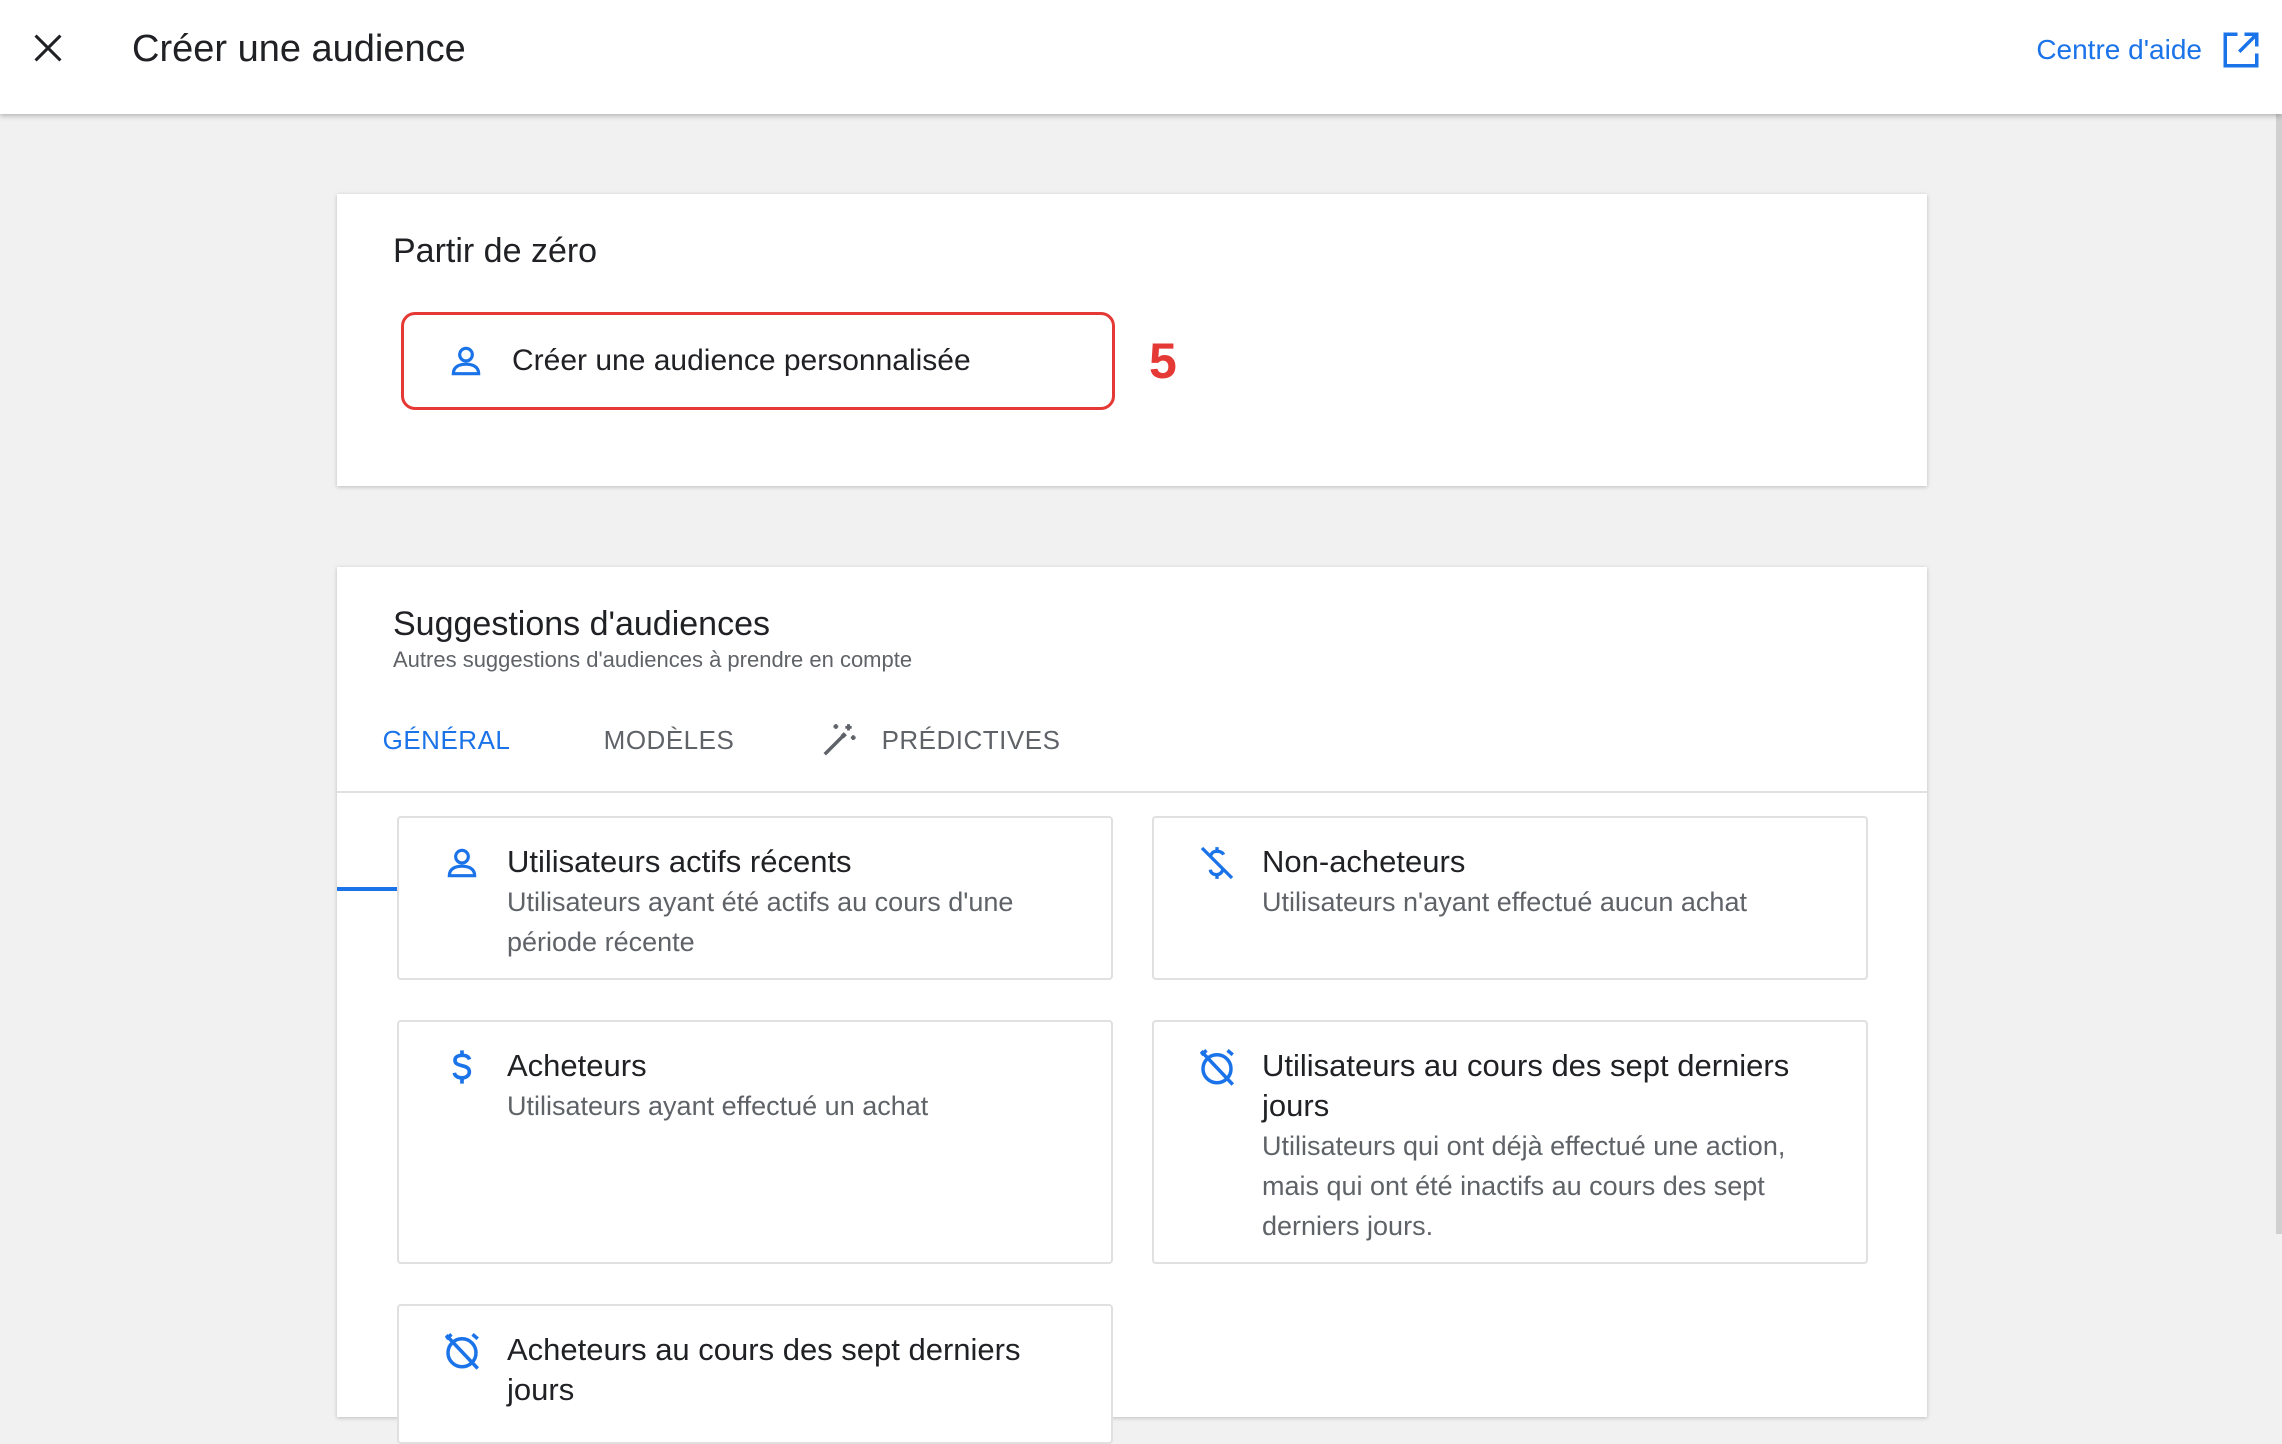 The height and width of the screenshot is (1444, 2282). I want to click on suggestion-title: Non-acheteurs, so click(1364, 861).